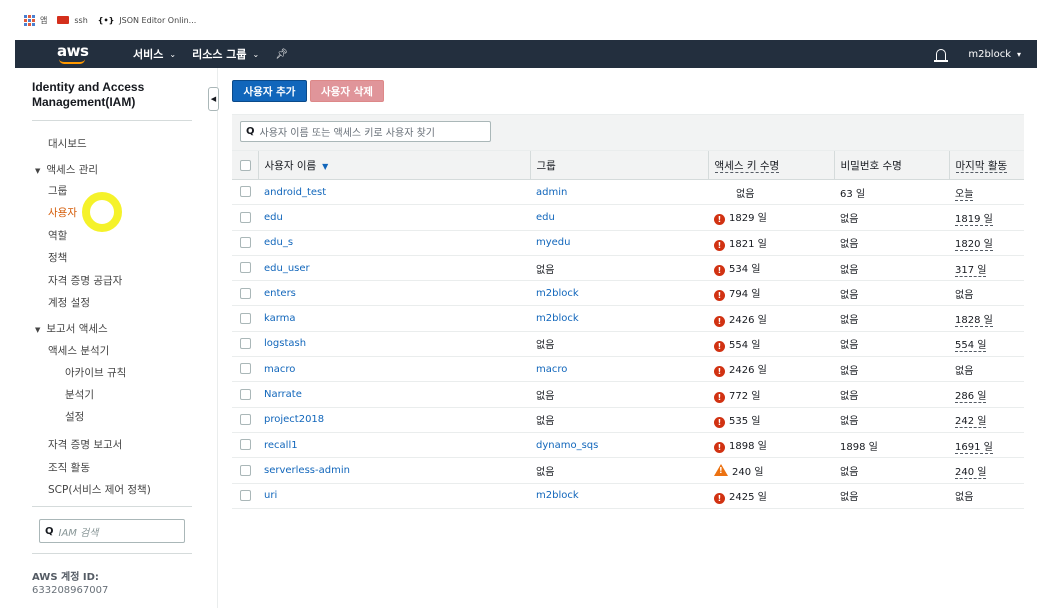  I want to click on user-name-link: karma, so click(394, 318).